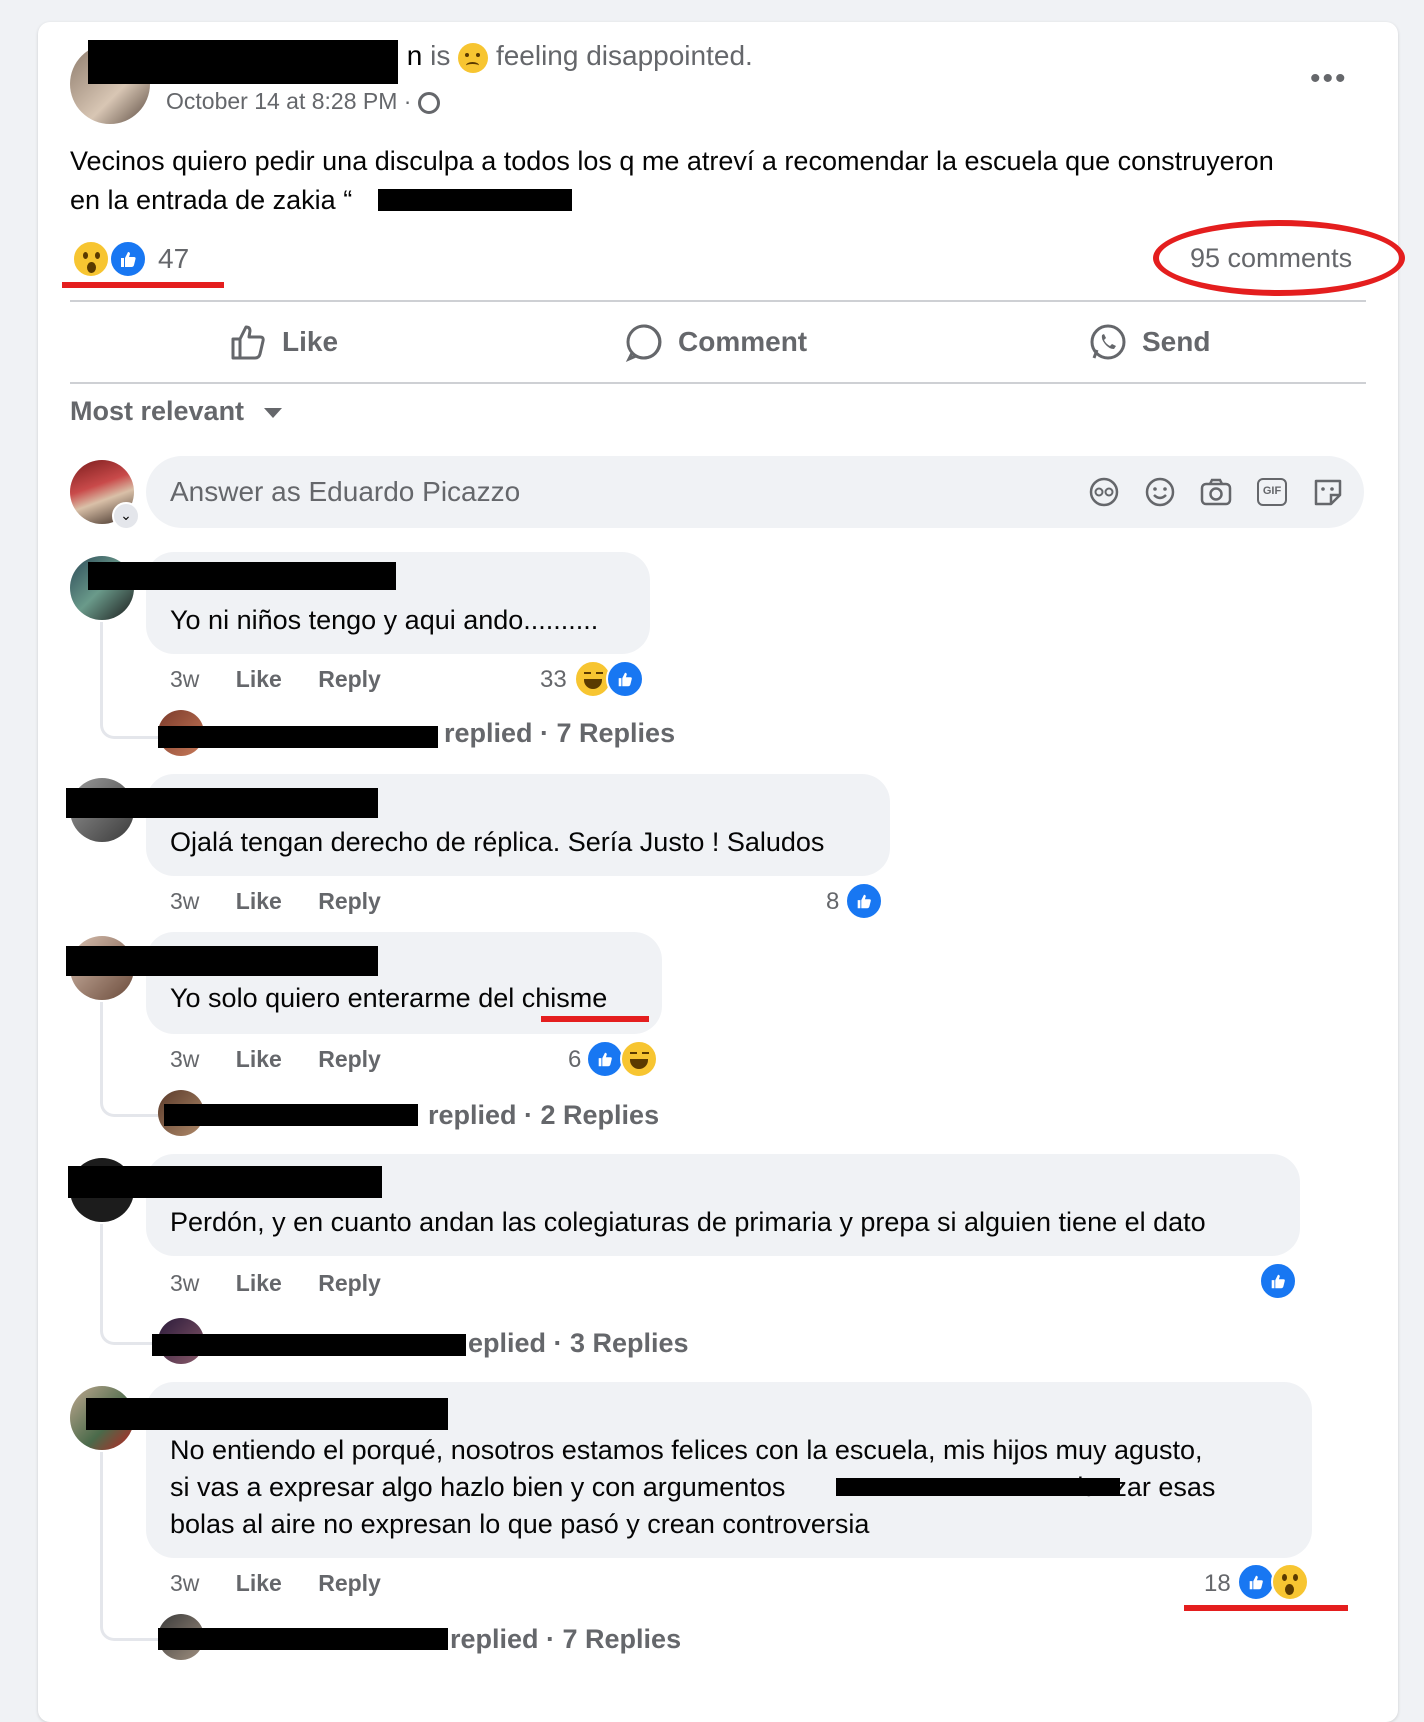  What do you see at coordinates (345, 491) in the screenshot?
I see `composer-placeholder: Answer as Eduardo Picazzo` at bounding box center [345, 491].